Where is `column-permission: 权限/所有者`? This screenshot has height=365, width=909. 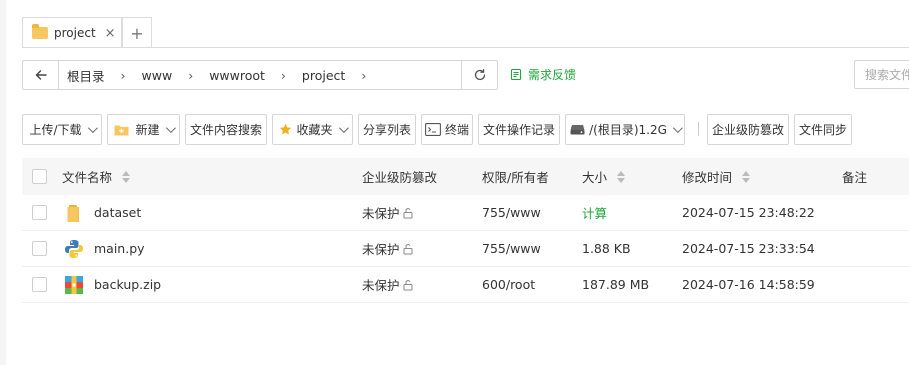
column-permission: 权限/所有者 is located at coordinates (515, 176).